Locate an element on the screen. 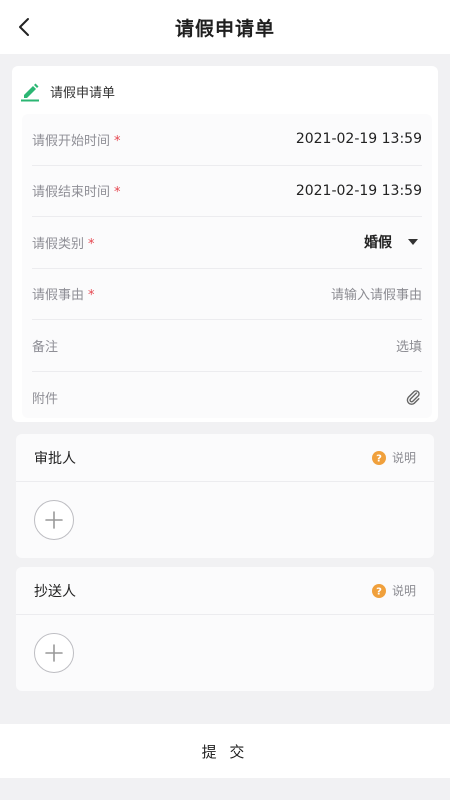 Image resolution: width=450 pixels, height=800 pixels. cc-header: 抄送人 ? 说明 is located at coordinates (225, 591).